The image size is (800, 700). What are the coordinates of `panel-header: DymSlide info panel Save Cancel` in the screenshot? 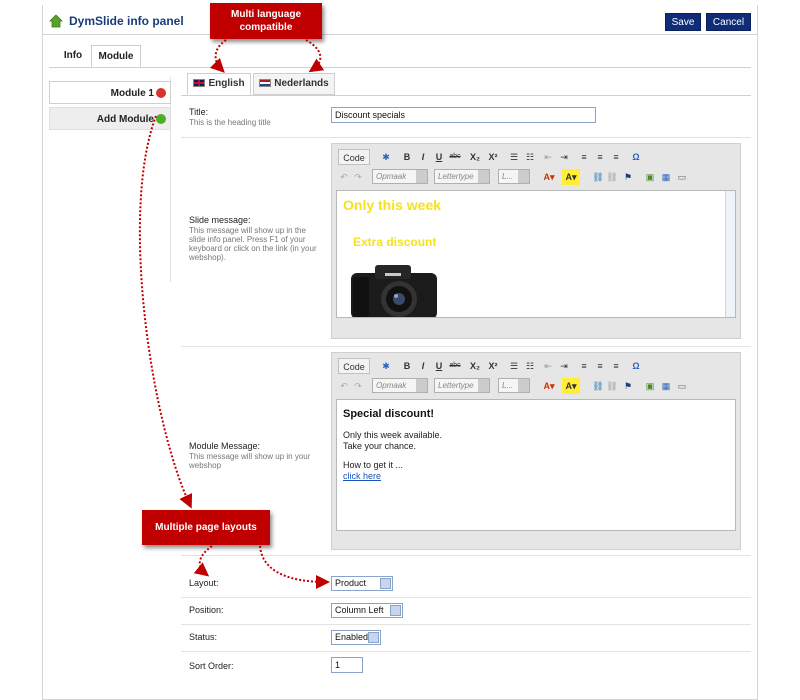 It's located at (400, 20).